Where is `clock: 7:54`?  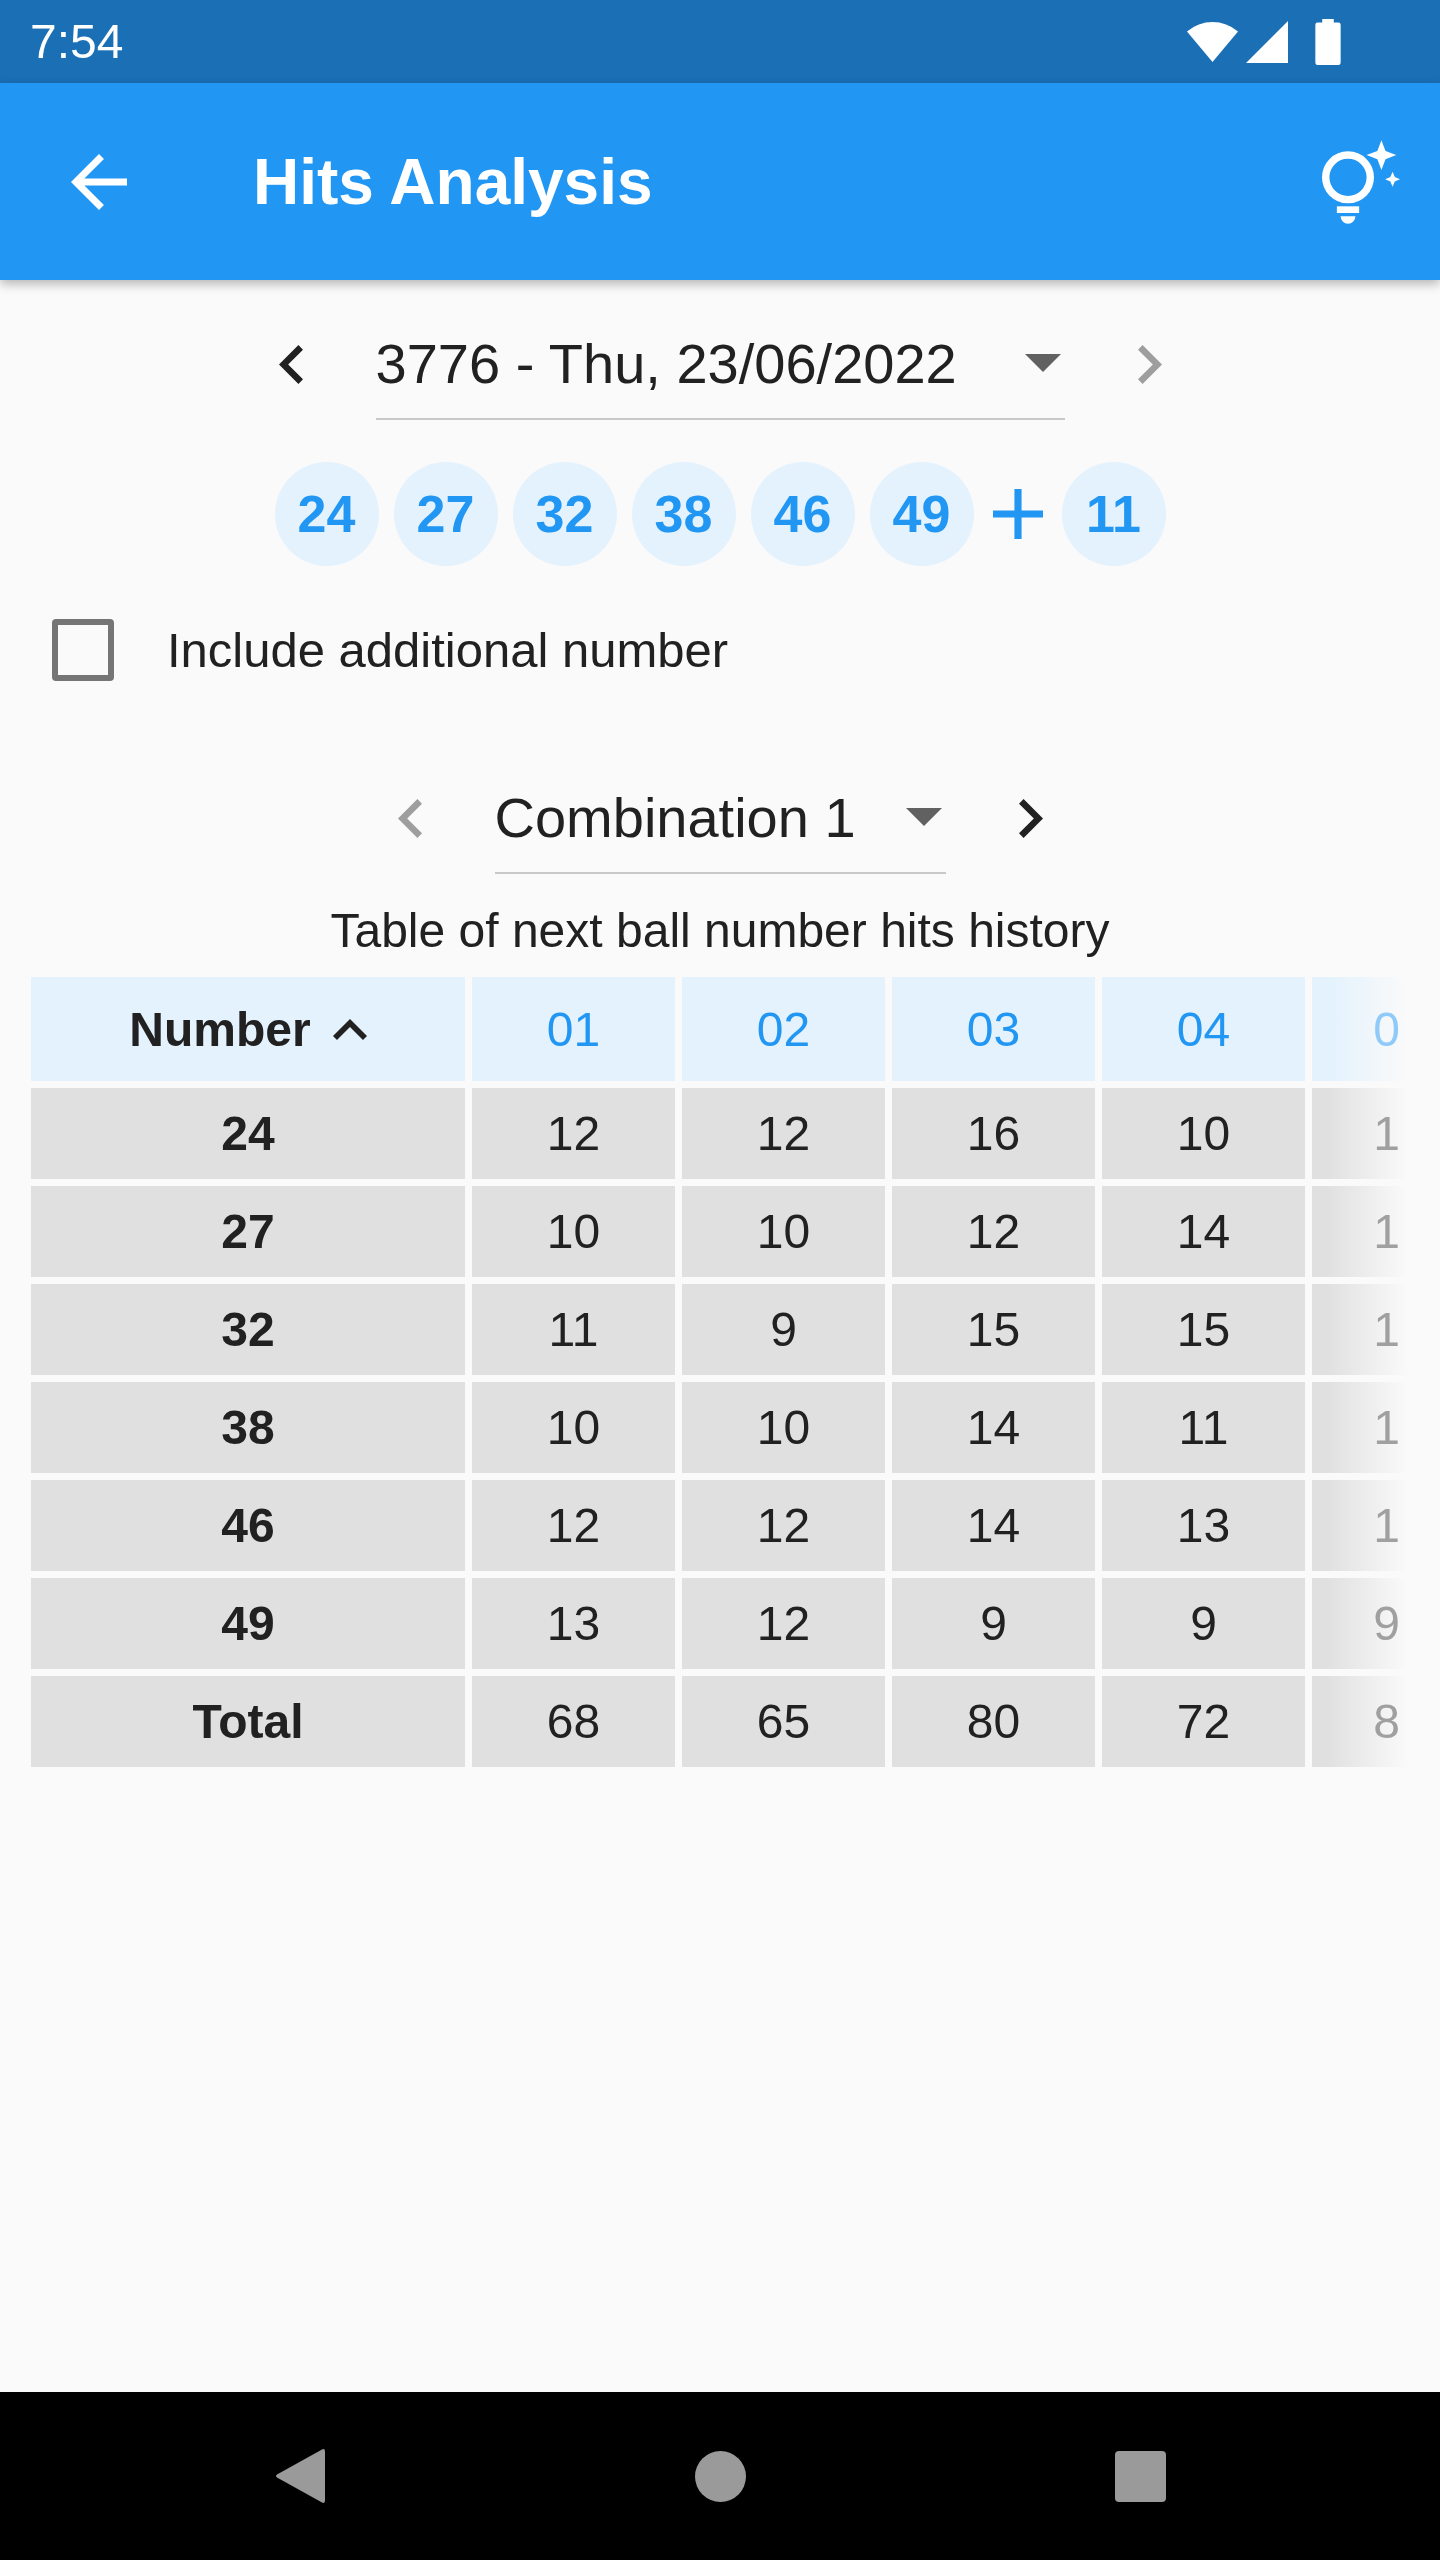
clock: 7:54 is located at coordinates (77, 41).